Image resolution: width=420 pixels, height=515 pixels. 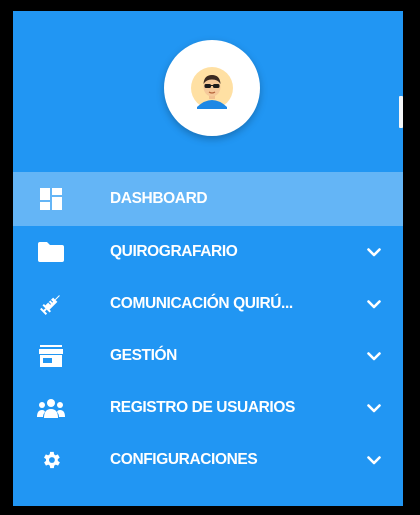 I want to click on gear-icon, so click(x=51, y=460).